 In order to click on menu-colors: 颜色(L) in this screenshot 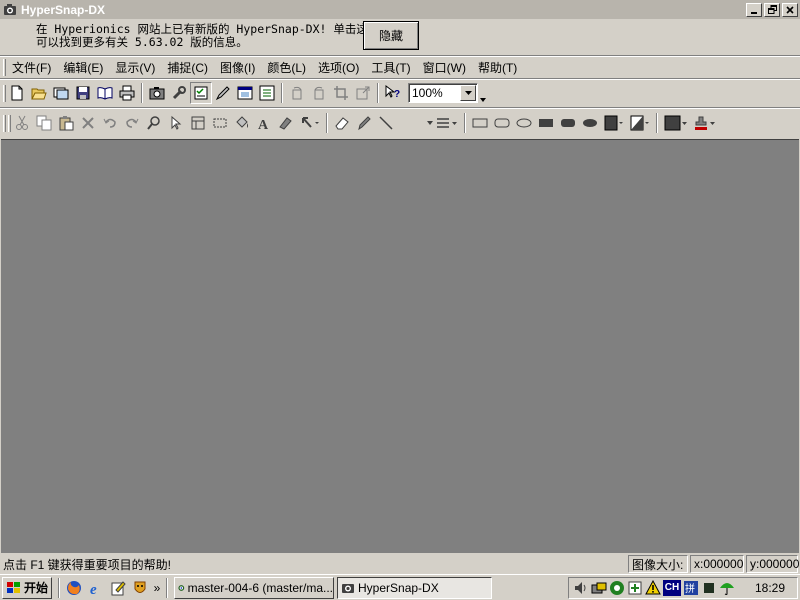, I will do `click(286, 67)`.